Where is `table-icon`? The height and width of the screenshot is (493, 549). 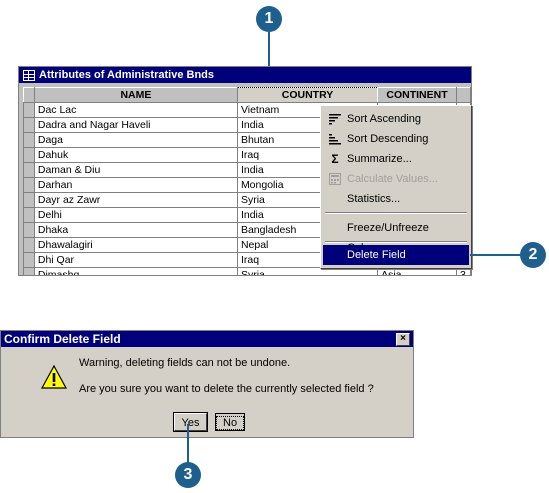 table-icon is located at coordinates (29, 75).